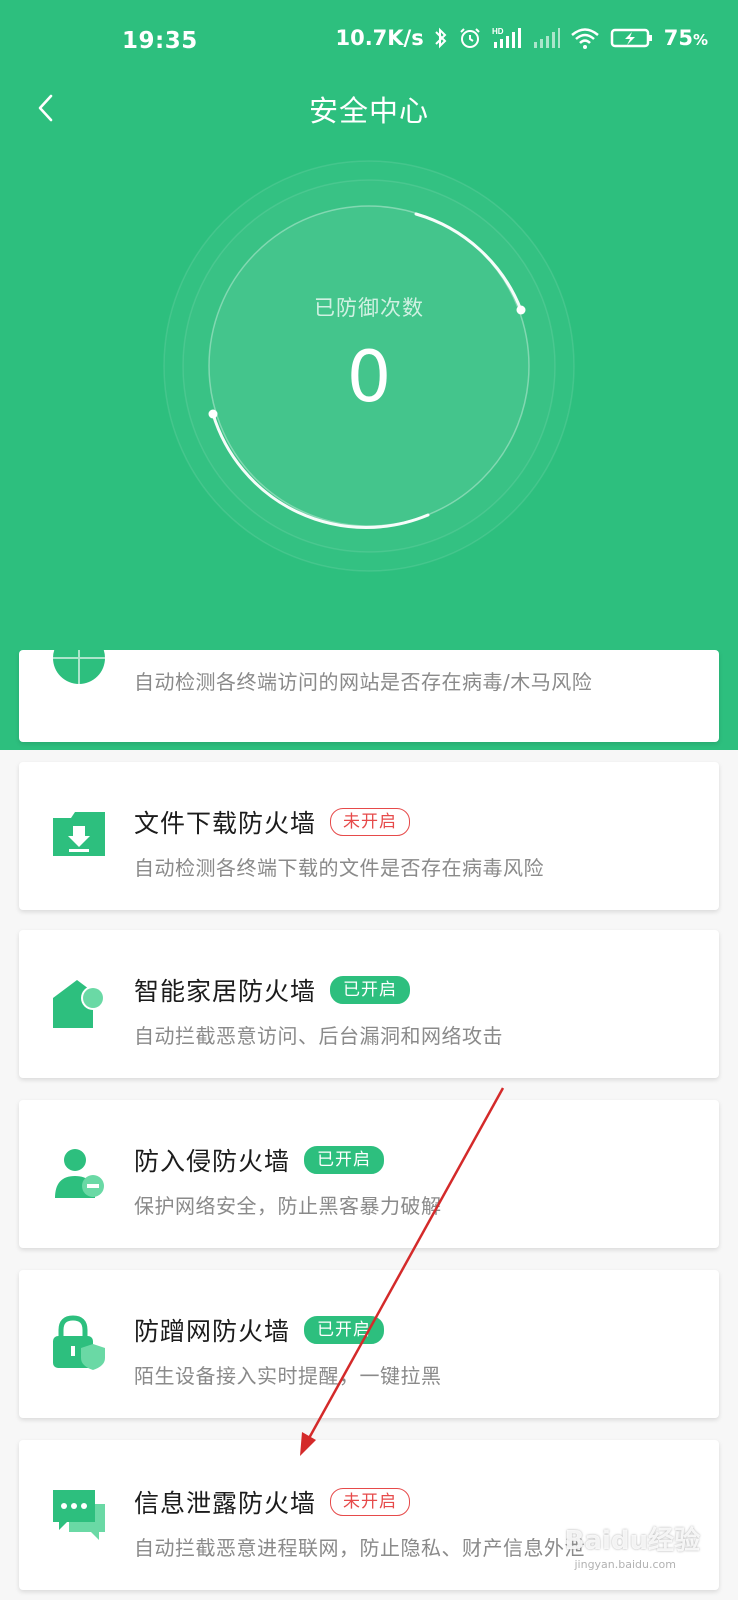  I want to click on watermark: Baidu经验, so click(632, 1541).